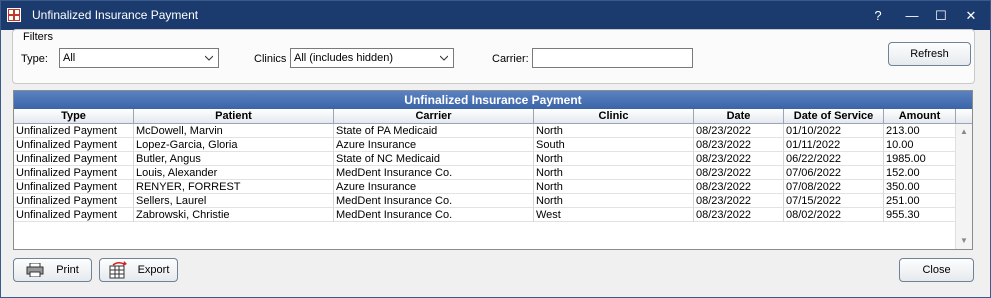 The image size is (991, 298). I want to click on table-cell: West, so click(614, 215).